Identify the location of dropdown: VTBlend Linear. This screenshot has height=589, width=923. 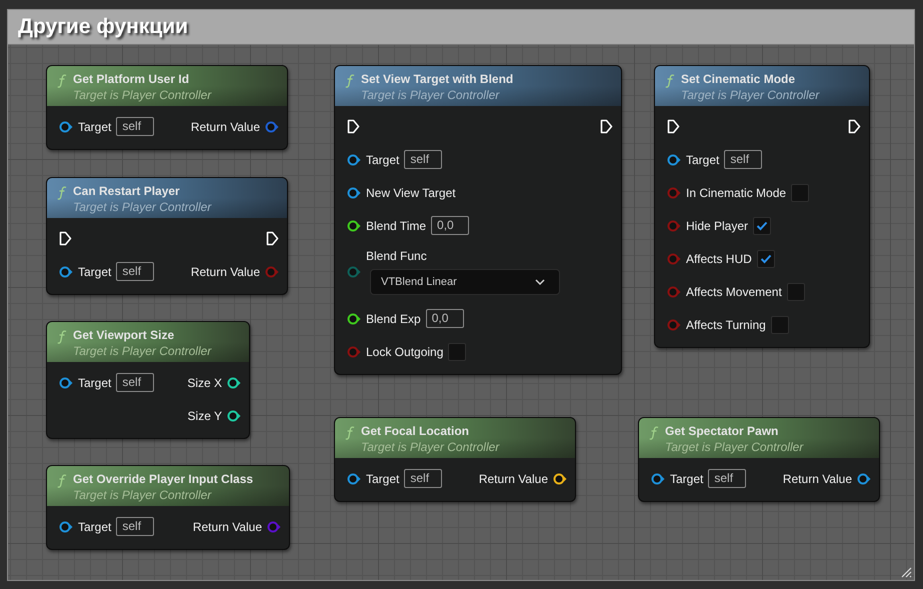
(465, 282).